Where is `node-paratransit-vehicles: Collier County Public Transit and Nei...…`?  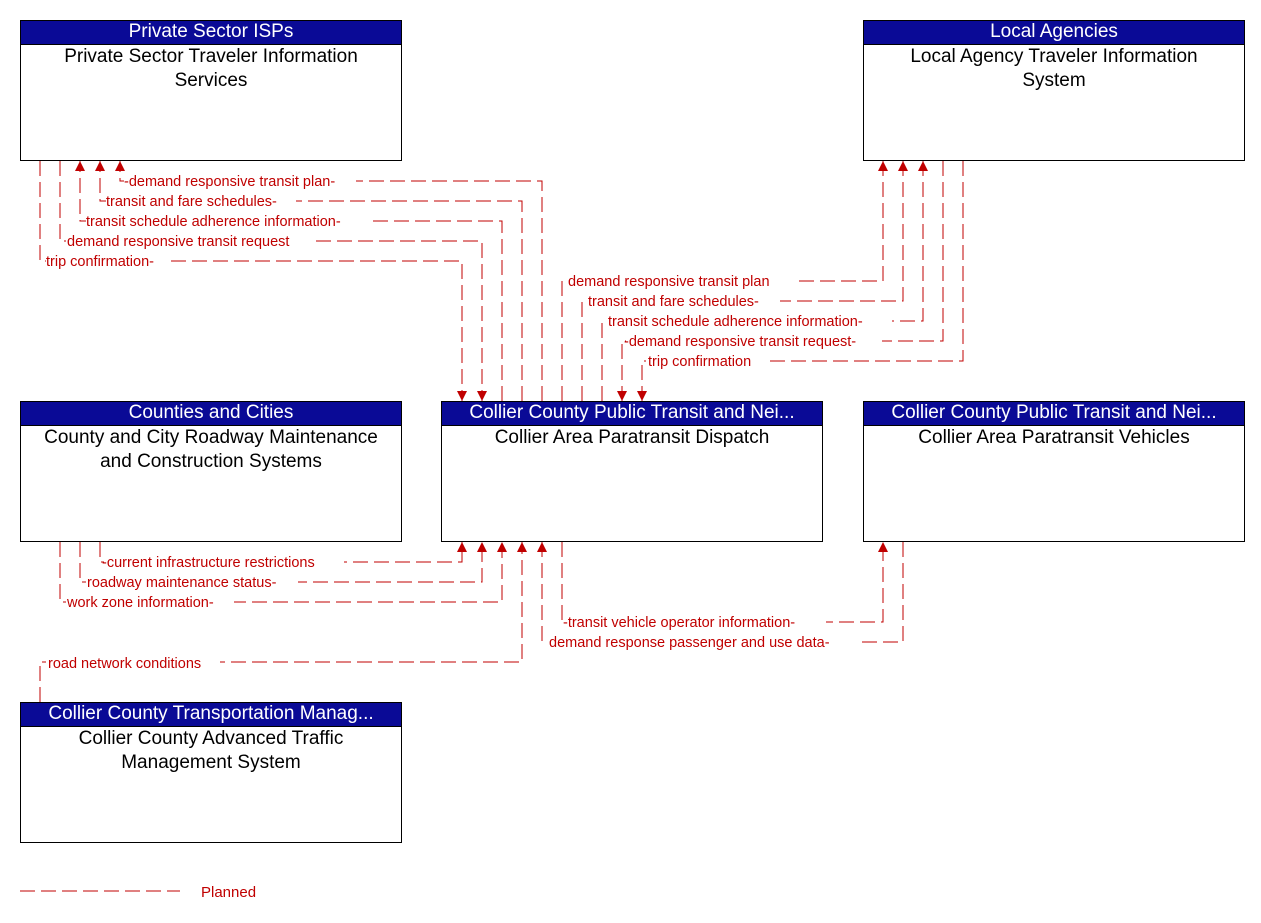
node-paratransit-vehicles: Collier County Public Transit and Nei...… is located at coordinates (1054, 471).